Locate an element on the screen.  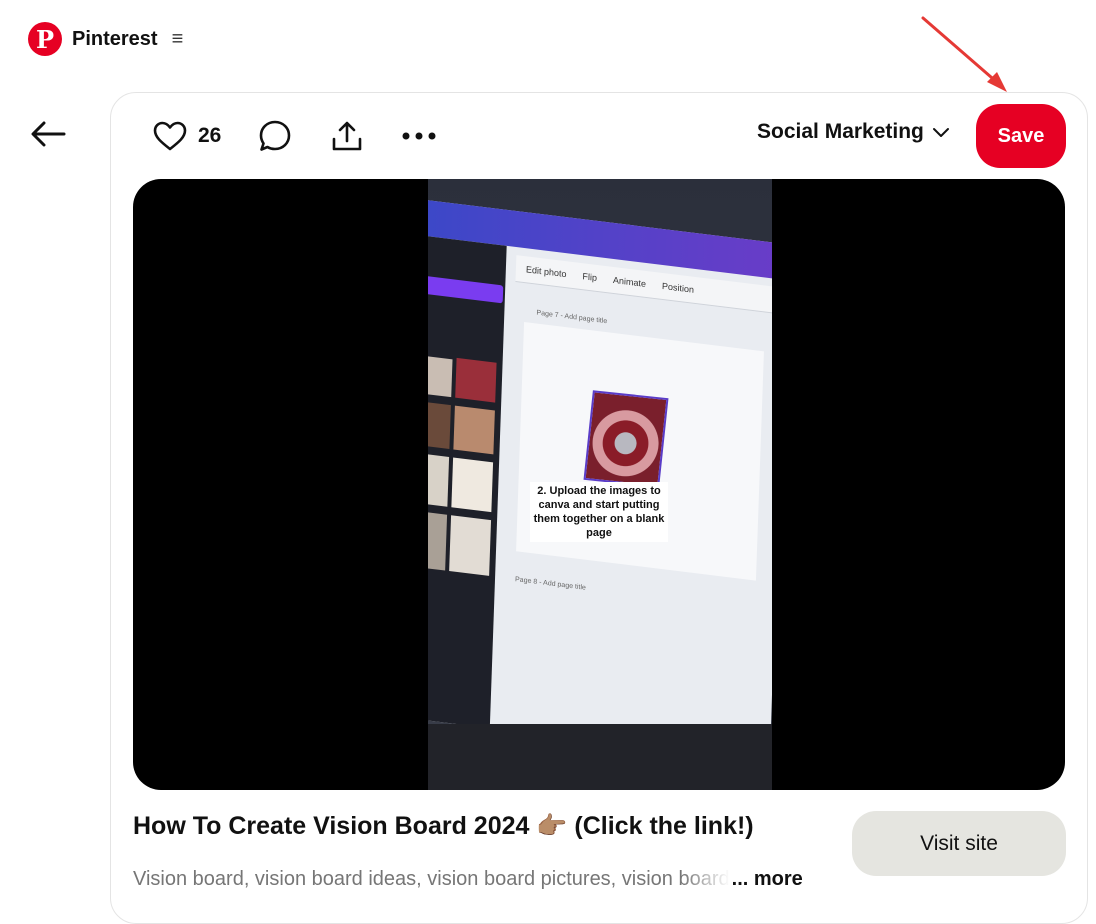
pinterest-logo-icon: P is located at coordinates (45, 39).